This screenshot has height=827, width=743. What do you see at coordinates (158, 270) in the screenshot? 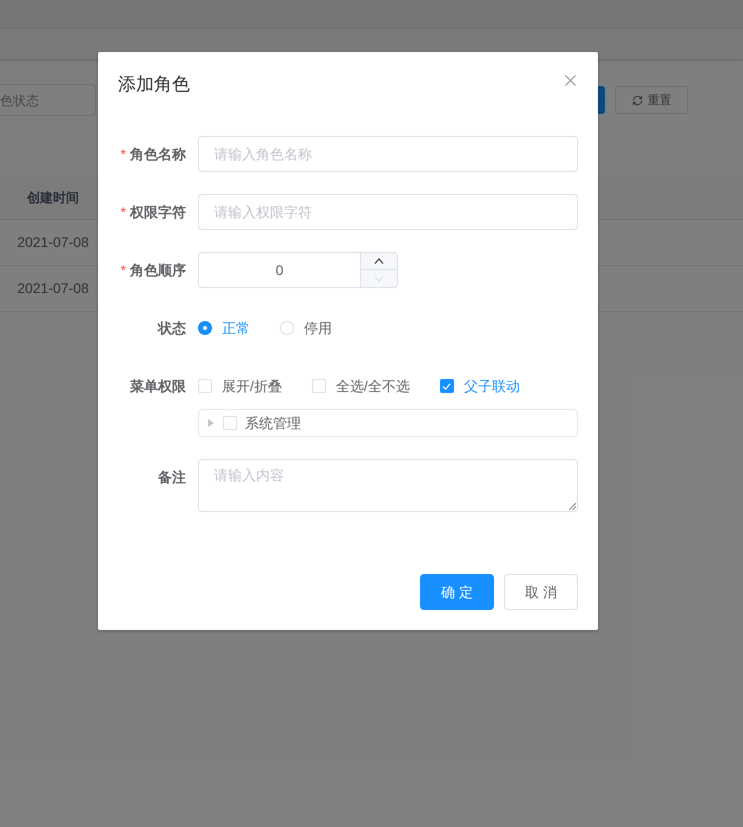
I see `field-label: 角色顺序` at bounding box center [158, 270].